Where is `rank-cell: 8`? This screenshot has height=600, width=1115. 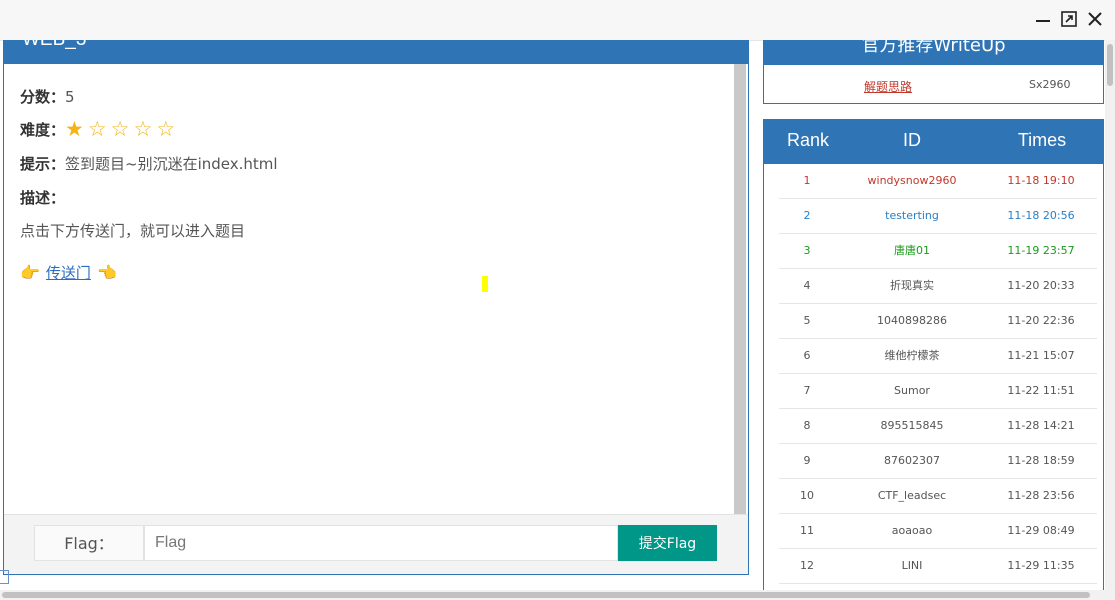
rank-cell: 8 is located at coordinates (807, 425).